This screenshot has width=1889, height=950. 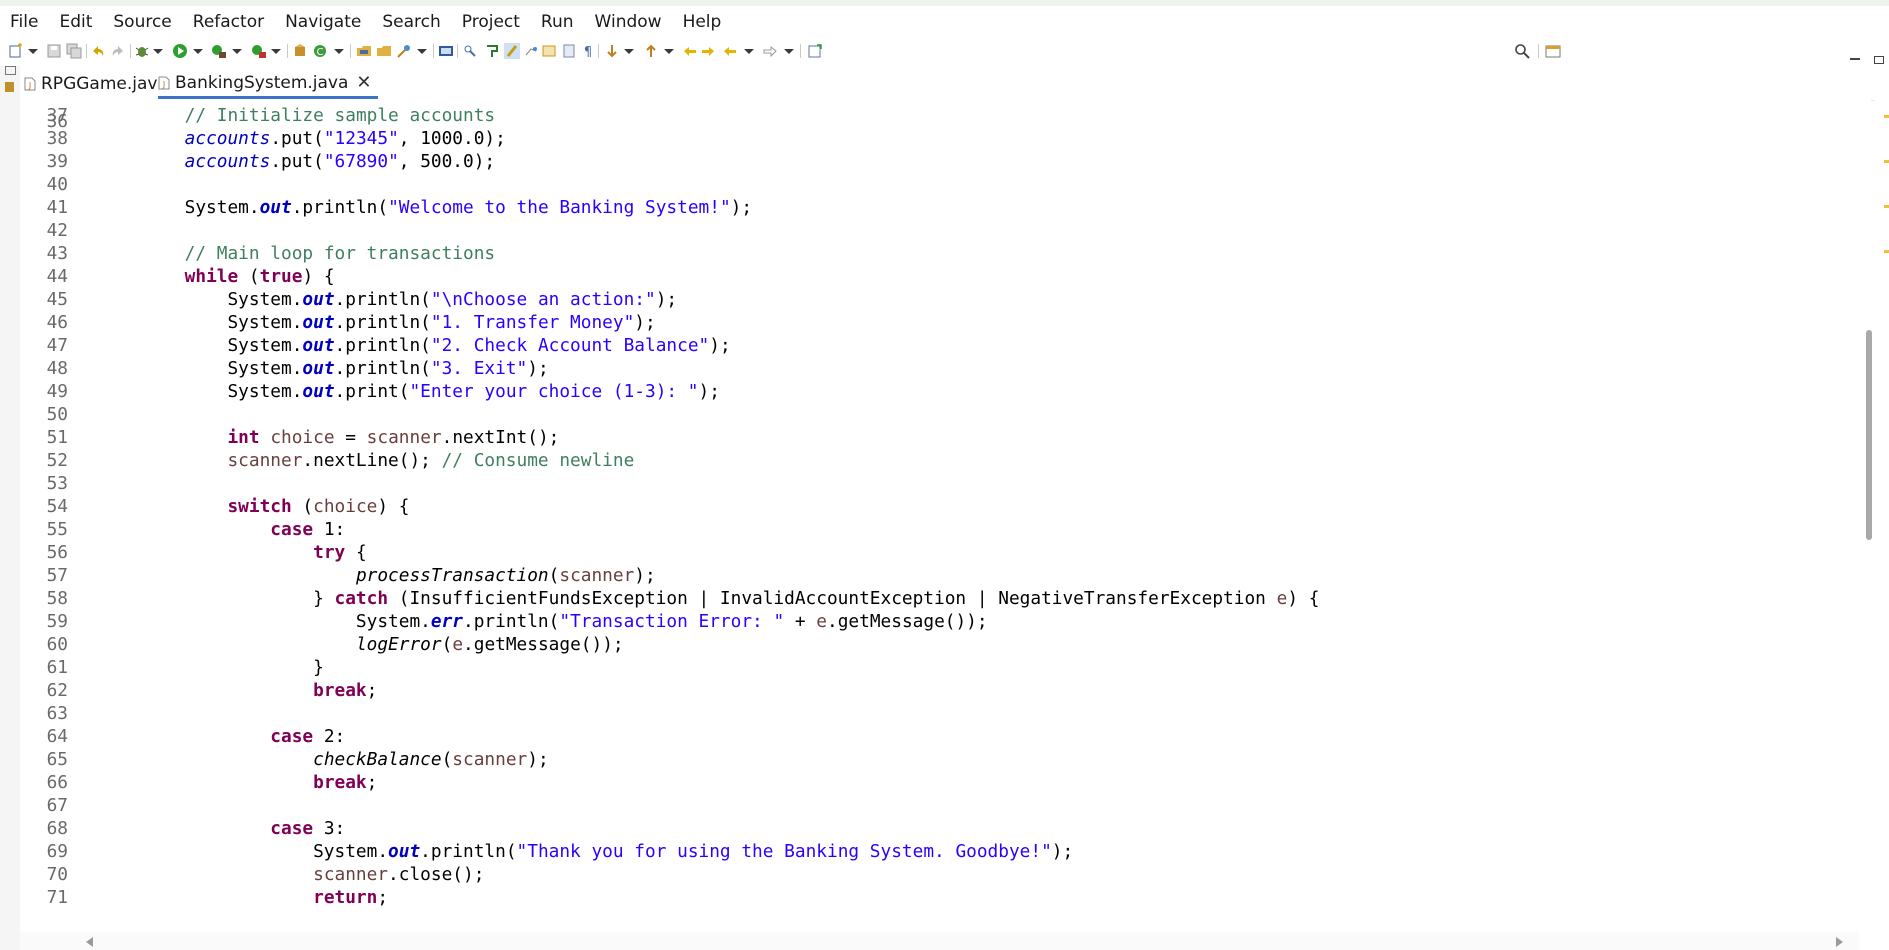 What do you see at coordinates (366, 460) in the screenshot?
I see `code-text: scanner.nextLine(); // Consume newline` at bounding box center [366, 460].